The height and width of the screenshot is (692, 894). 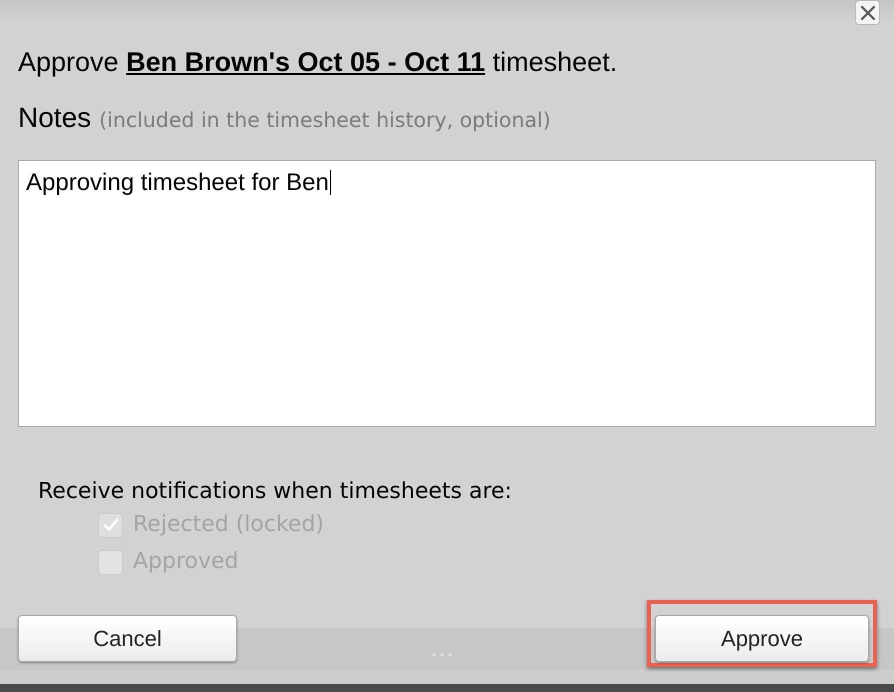 I want to click on close-icon, so click(x=868, y=12).